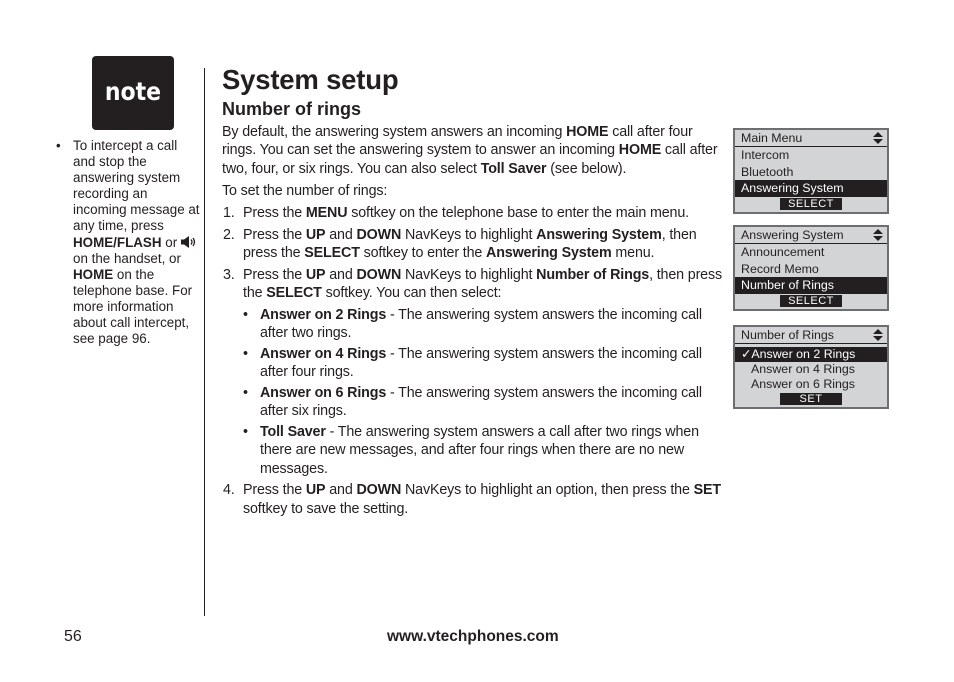 This screenshot has width=954, height=682. What do you see at coordinates (292, 109) in the screenshot?
I see `section-title: Number of rings` at bounding box center [292, 109].